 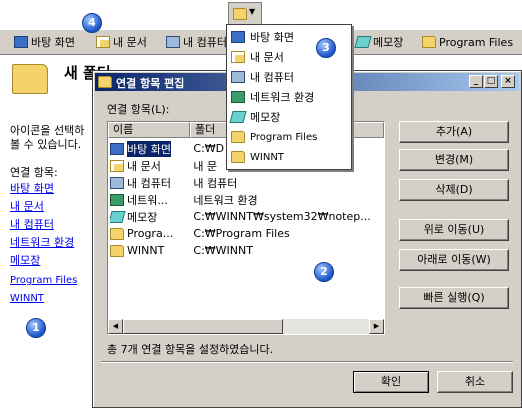 I want to click on menu-item-computer: 내 컴퓨터, so click(x=290, y=77).